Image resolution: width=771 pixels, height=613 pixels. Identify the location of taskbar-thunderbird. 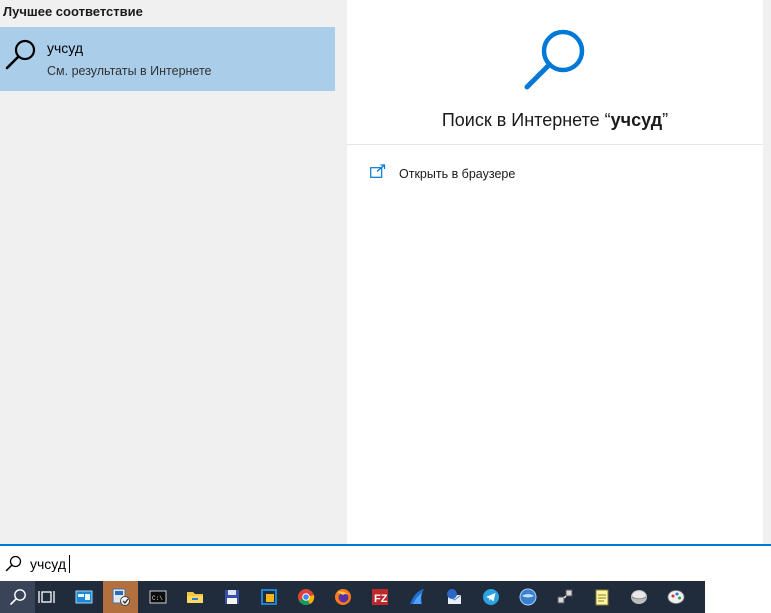
(453, 597).